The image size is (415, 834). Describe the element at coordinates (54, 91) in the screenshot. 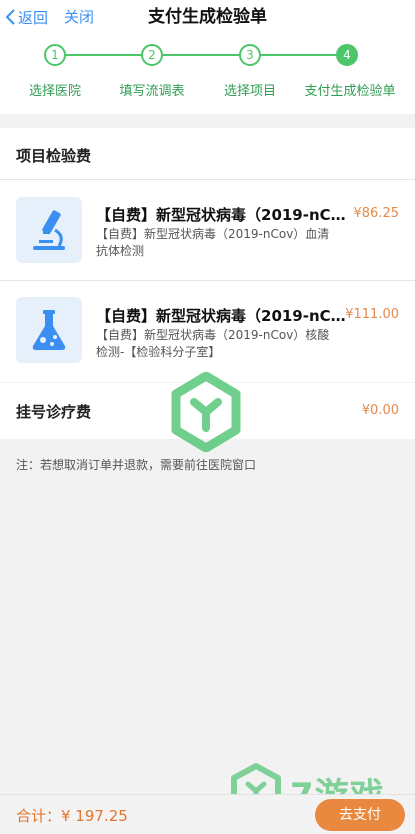

I see `step-label-1: 选择医院` at that location.